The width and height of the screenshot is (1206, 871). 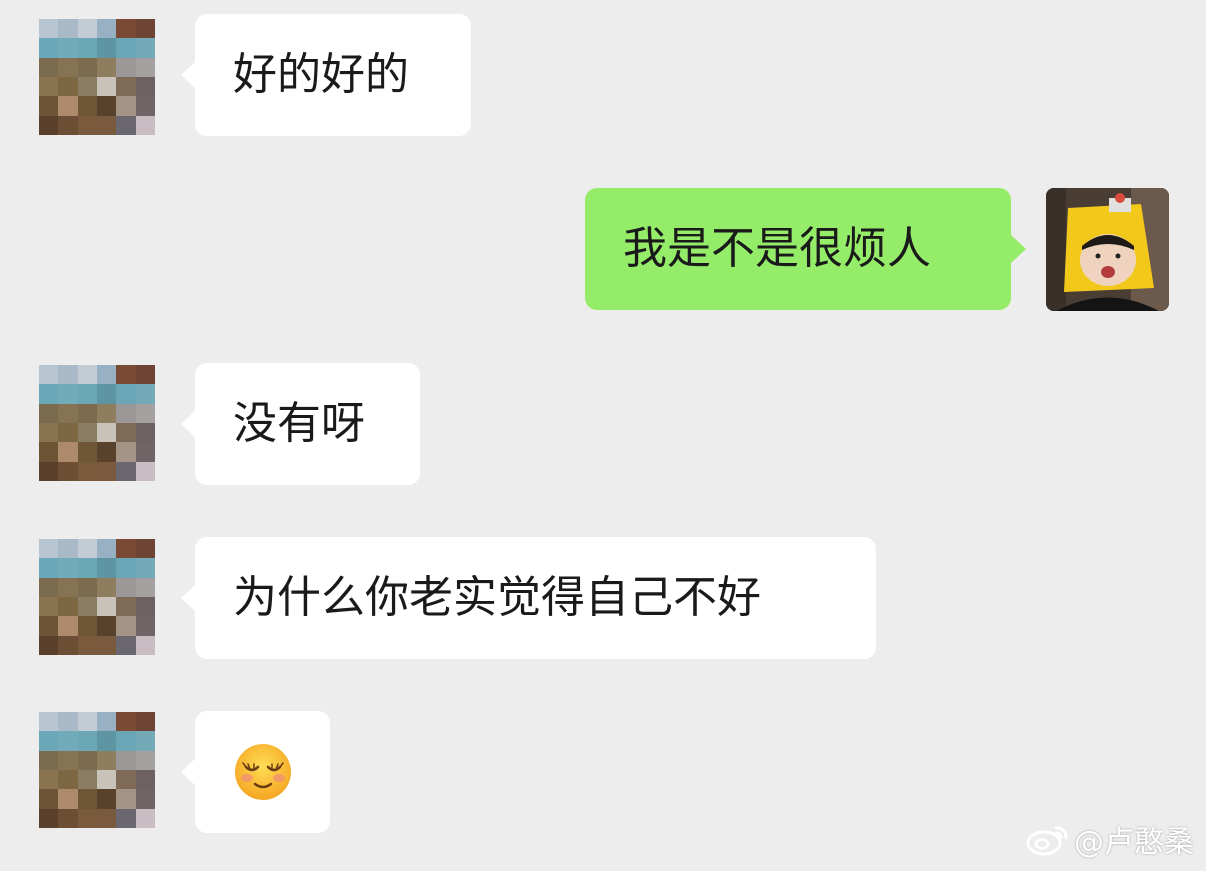 I want to click on watermark: @卢憨桑, so click(x=1110, y=839).